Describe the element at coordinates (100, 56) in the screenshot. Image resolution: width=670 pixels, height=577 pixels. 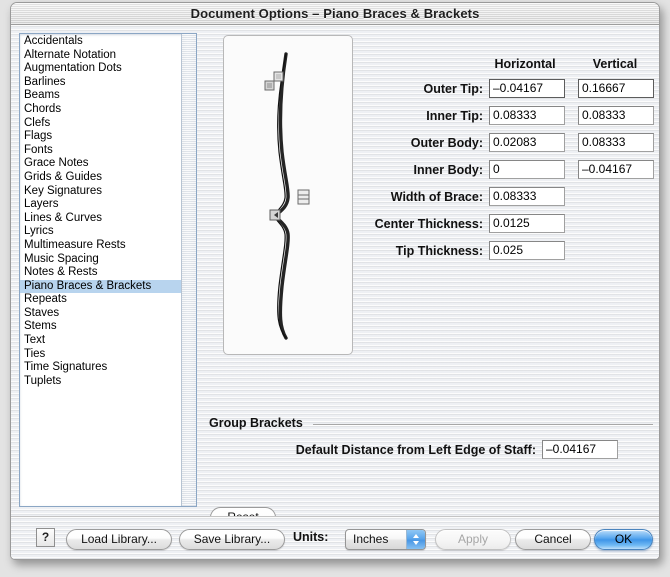
I see `sidebar-item: Alternate Notation` at that location.